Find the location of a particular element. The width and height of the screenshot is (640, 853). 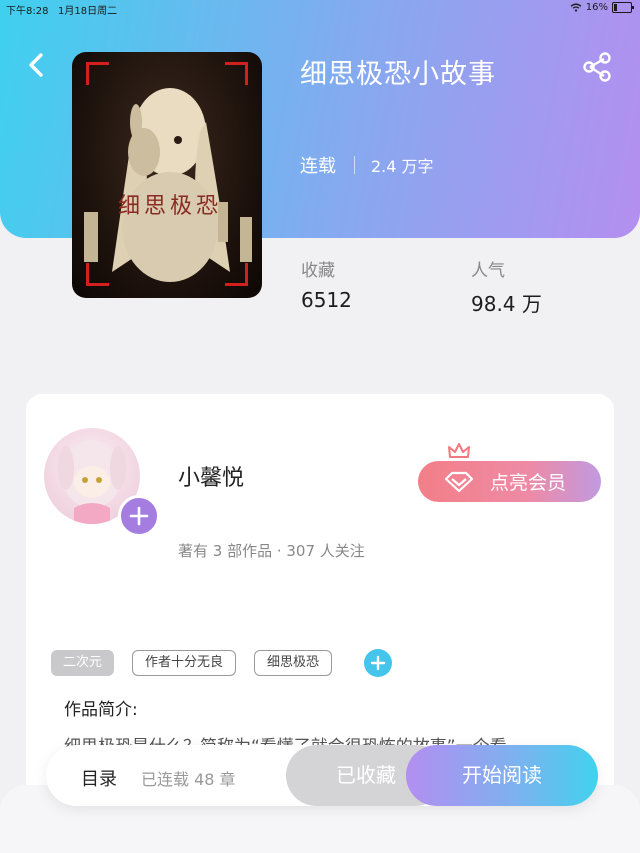

serial-status: 连载 is located at coordinates (318, 166).